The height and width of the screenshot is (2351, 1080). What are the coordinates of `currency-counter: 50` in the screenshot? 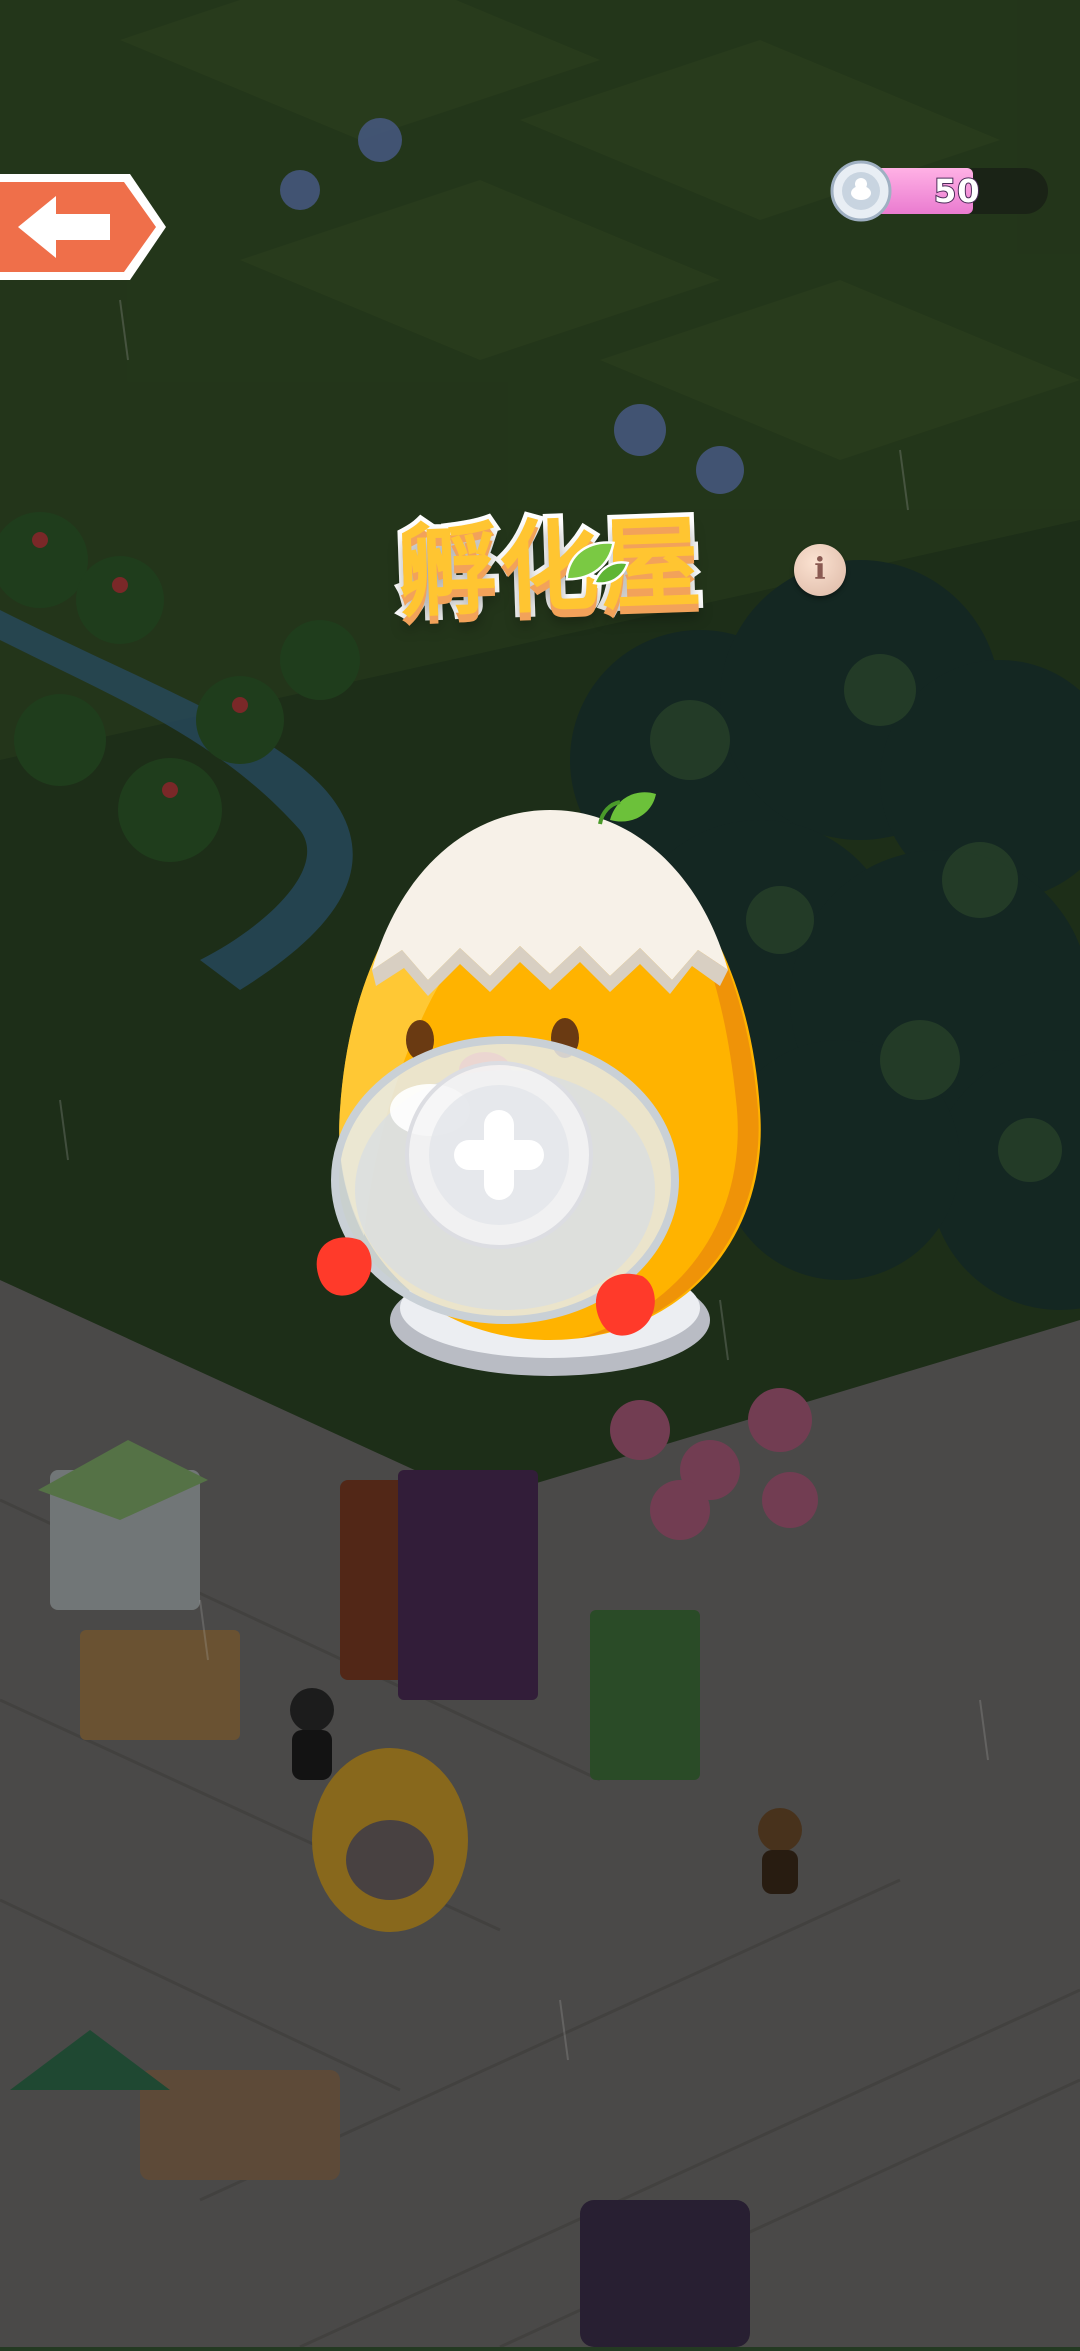 It's located at (940, 191).